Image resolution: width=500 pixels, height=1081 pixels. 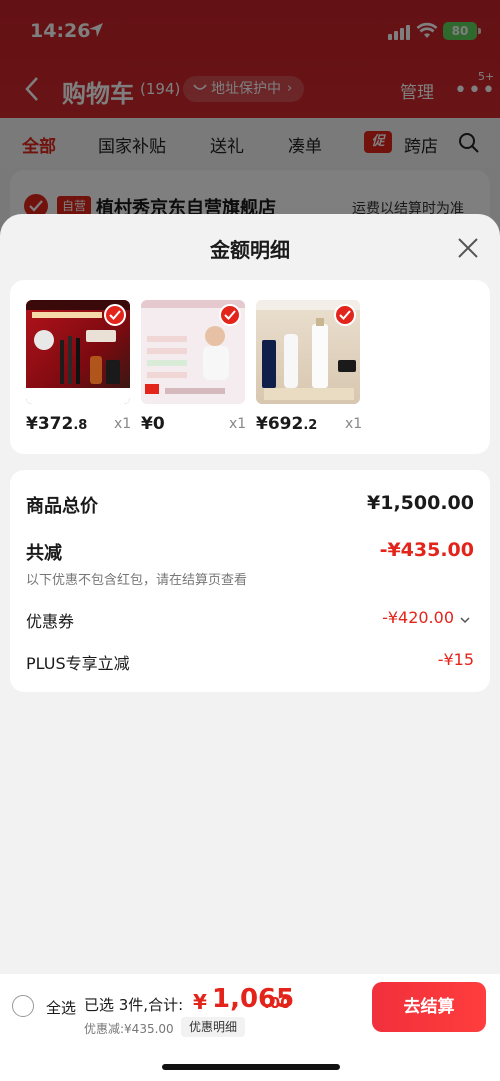 I want to click on discount-detail-button: 优惠明细, so click(x=213, y=1027).